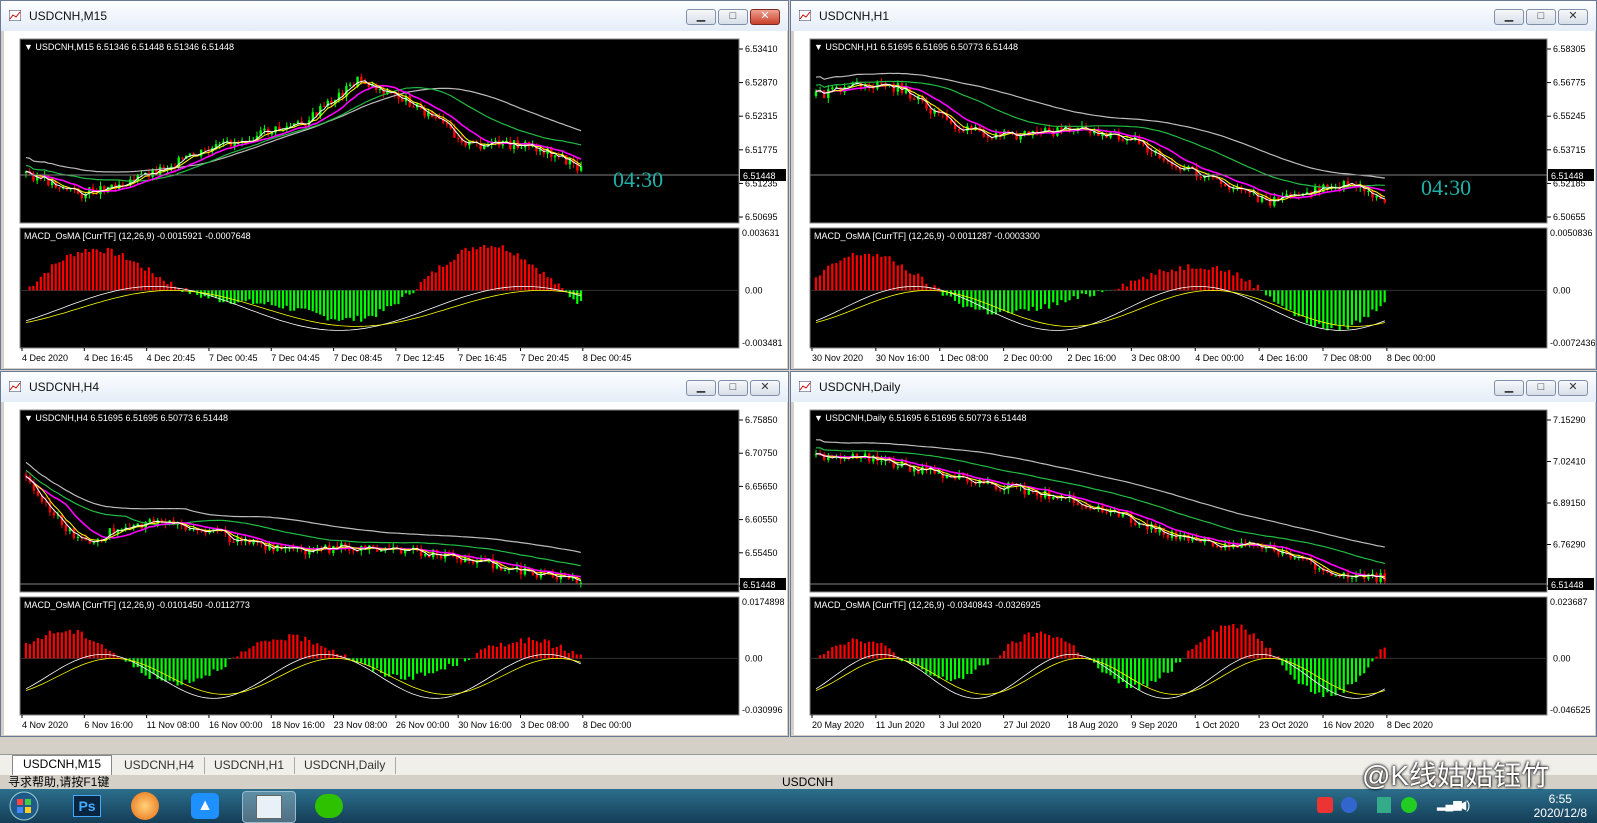 The height and width of the screenshot is (823, 1597). I want to click on price-panel, so click(1178, 501).